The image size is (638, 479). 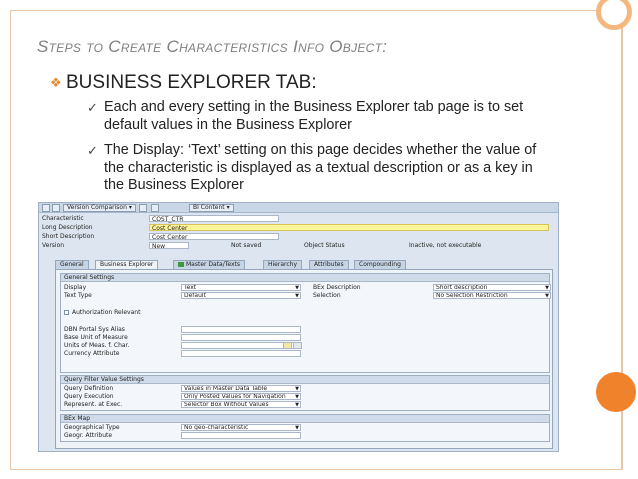 What do you see at coordinates (616, 392) in the screenshot?
I see `decorative-circle-bottom` at bounding box center [616, 392].